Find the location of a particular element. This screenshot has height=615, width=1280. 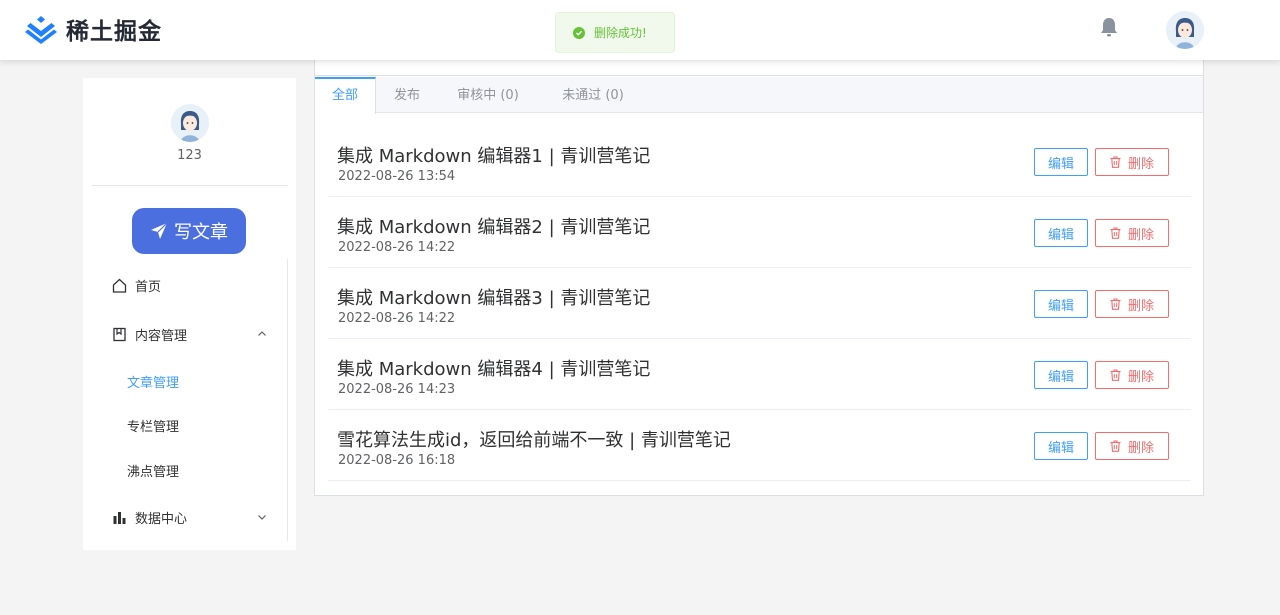

success-toast: 删除成功! is located at coordinates (615, 32).